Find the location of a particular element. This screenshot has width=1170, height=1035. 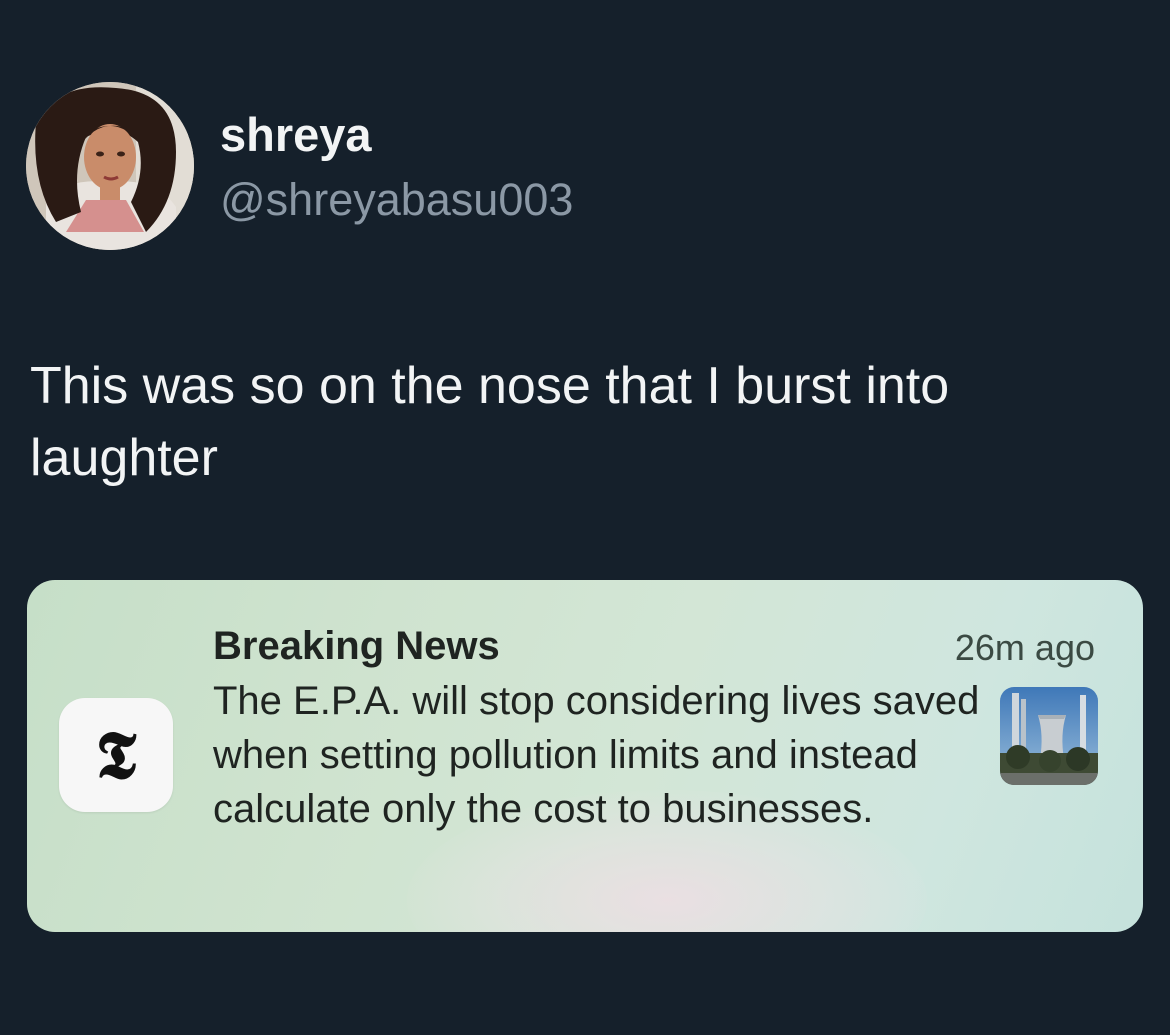

user-handle: @shreyabasu003 is located at coordinates (396, 200).